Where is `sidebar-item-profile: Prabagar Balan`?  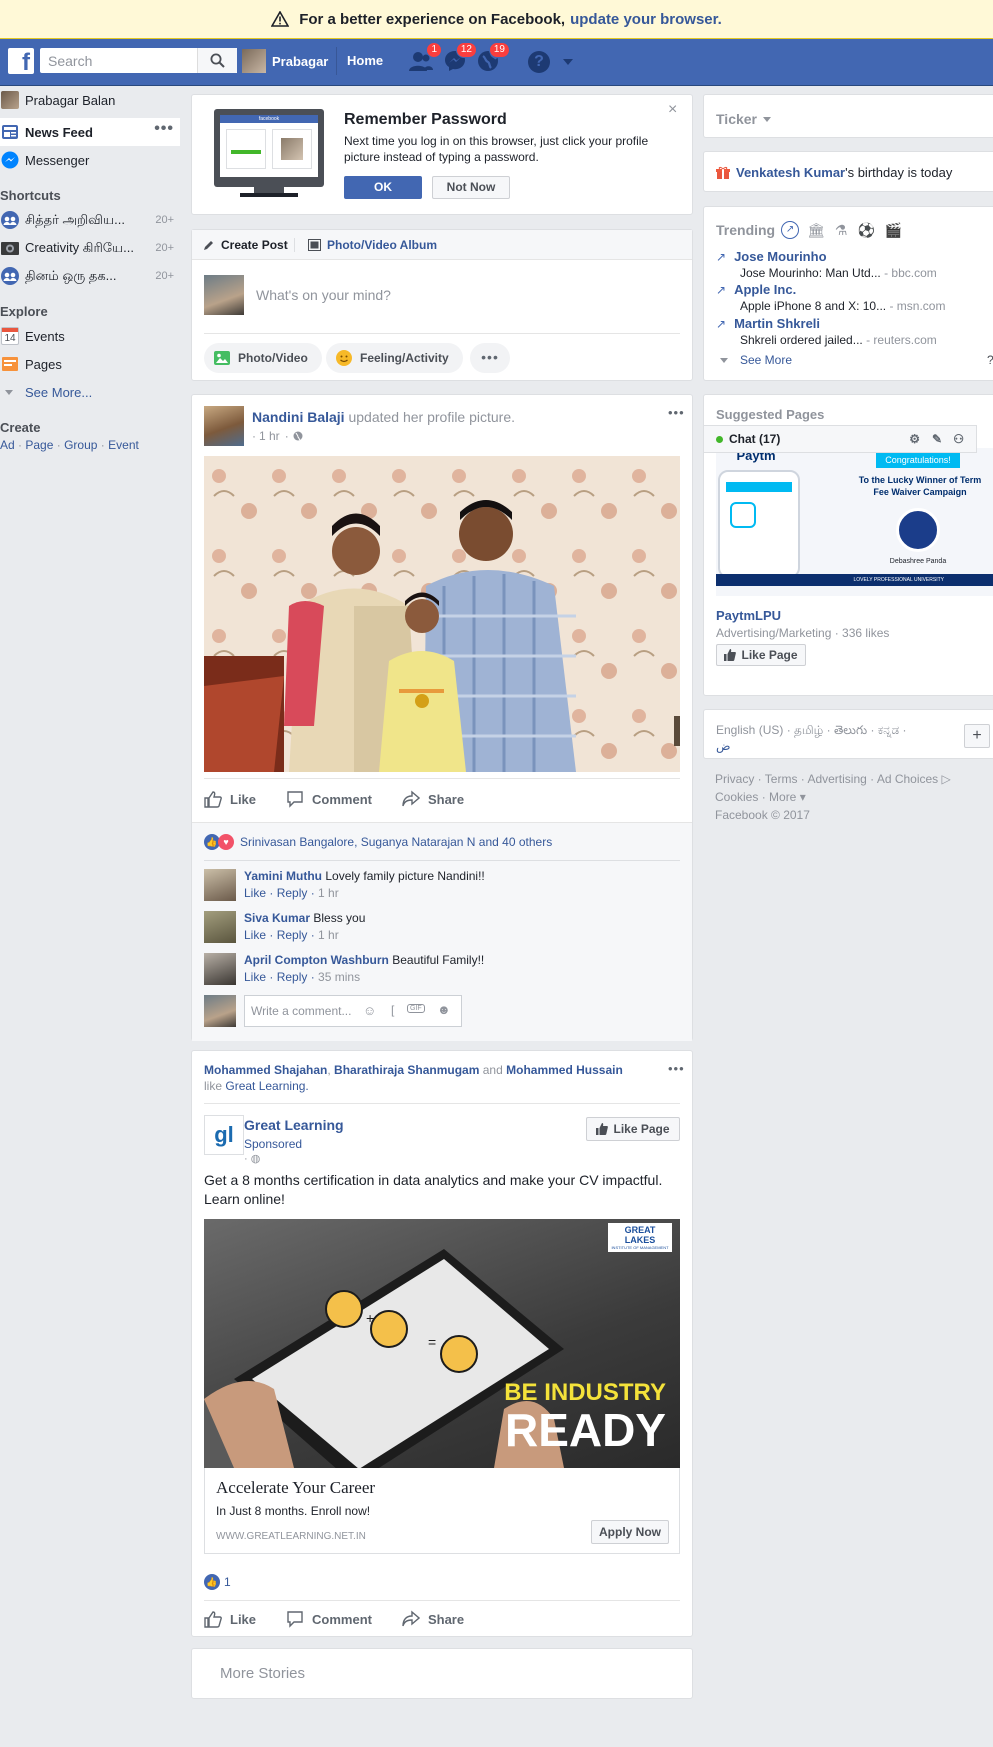
sidebar-item-profile: Prabagar Balan is located at coordinates (90, 100).